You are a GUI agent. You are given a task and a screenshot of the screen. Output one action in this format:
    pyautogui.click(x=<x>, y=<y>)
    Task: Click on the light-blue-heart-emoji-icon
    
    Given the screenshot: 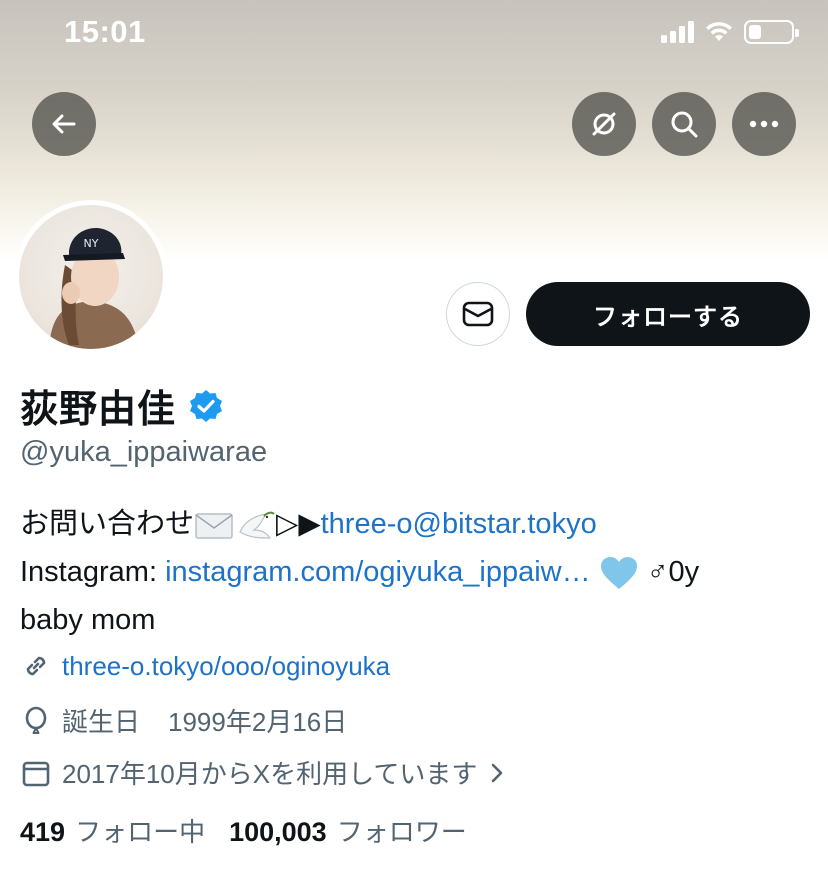 What is the action you would take?
    pyautogui.click(x=618, y=573)
    